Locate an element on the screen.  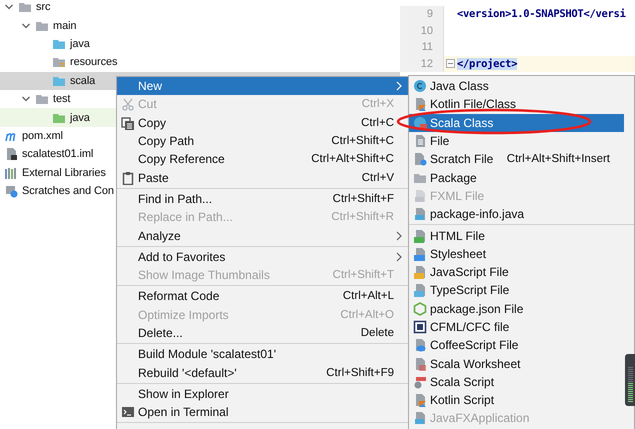
menu-item-label: JavaFXApplication is located at coordinates (480, 418).